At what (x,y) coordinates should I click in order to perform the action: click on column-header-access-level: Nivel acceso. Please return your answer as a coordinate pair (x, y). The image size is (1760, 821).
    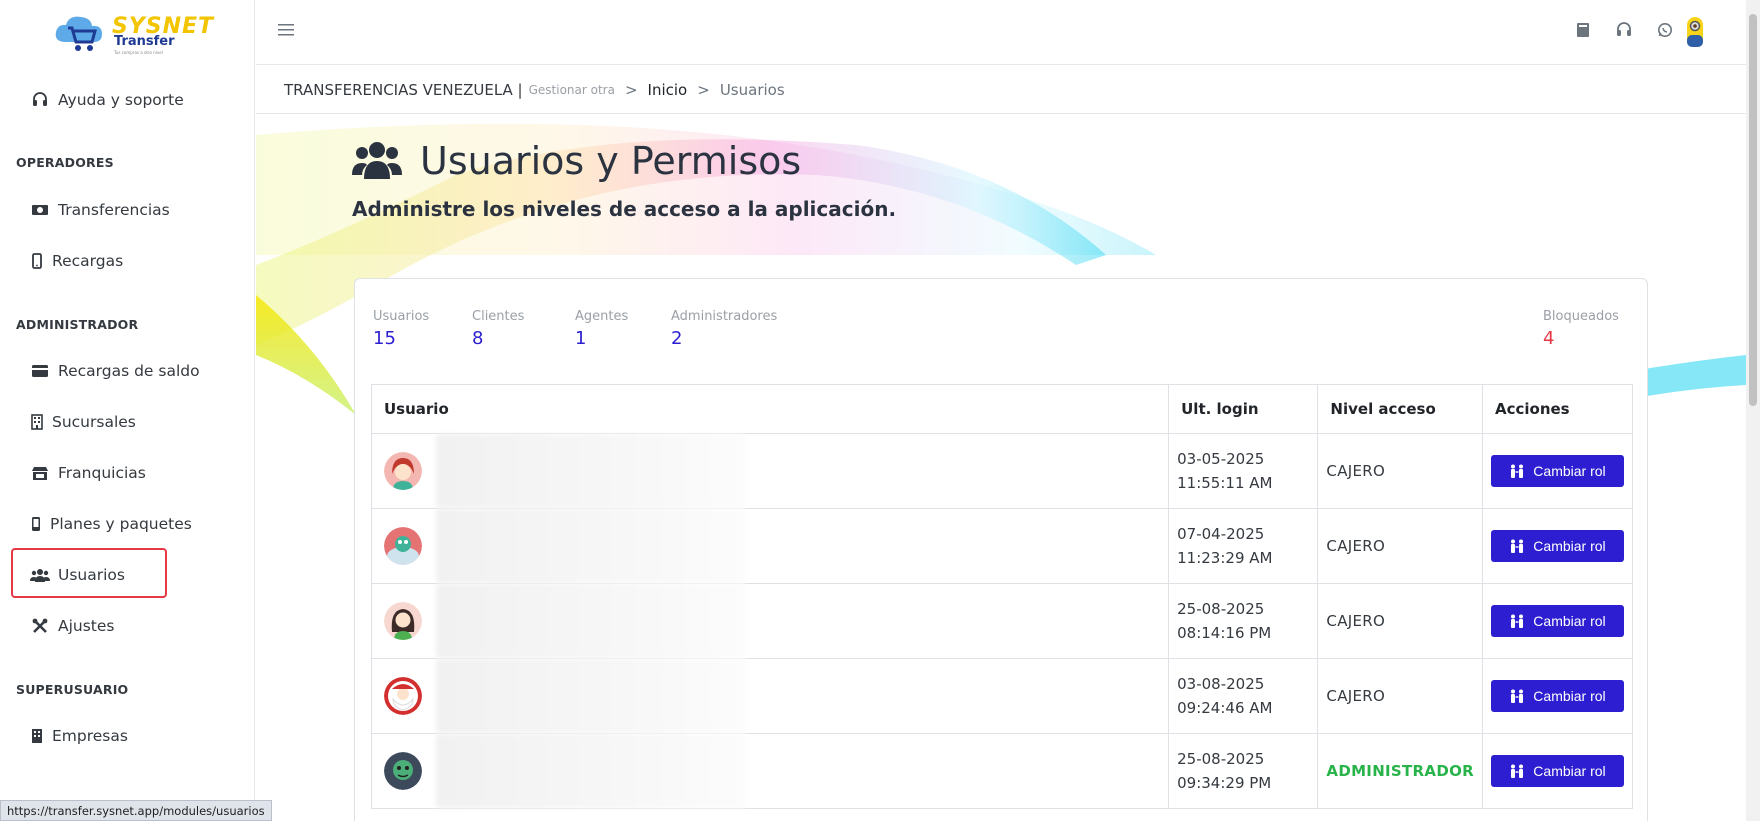
    Looking at the image, I should click on (1400, 409).